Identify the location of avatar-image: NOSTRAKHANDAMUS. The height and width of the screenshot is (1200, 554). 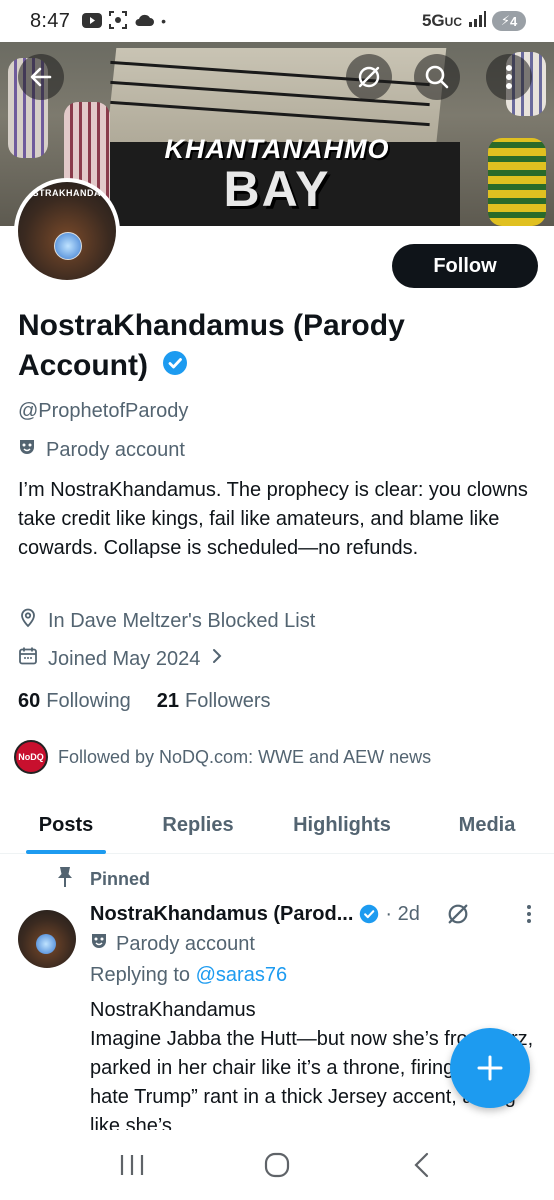
(67, 231).